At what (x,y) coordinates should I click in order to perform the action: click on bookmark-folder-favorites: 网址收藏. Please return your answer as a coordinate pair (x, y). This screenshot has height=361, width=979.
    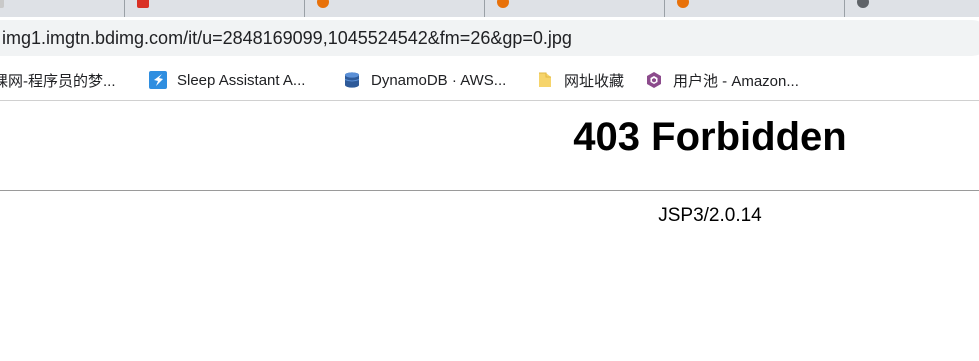
    Looking at the image, I should click on (580, 80).